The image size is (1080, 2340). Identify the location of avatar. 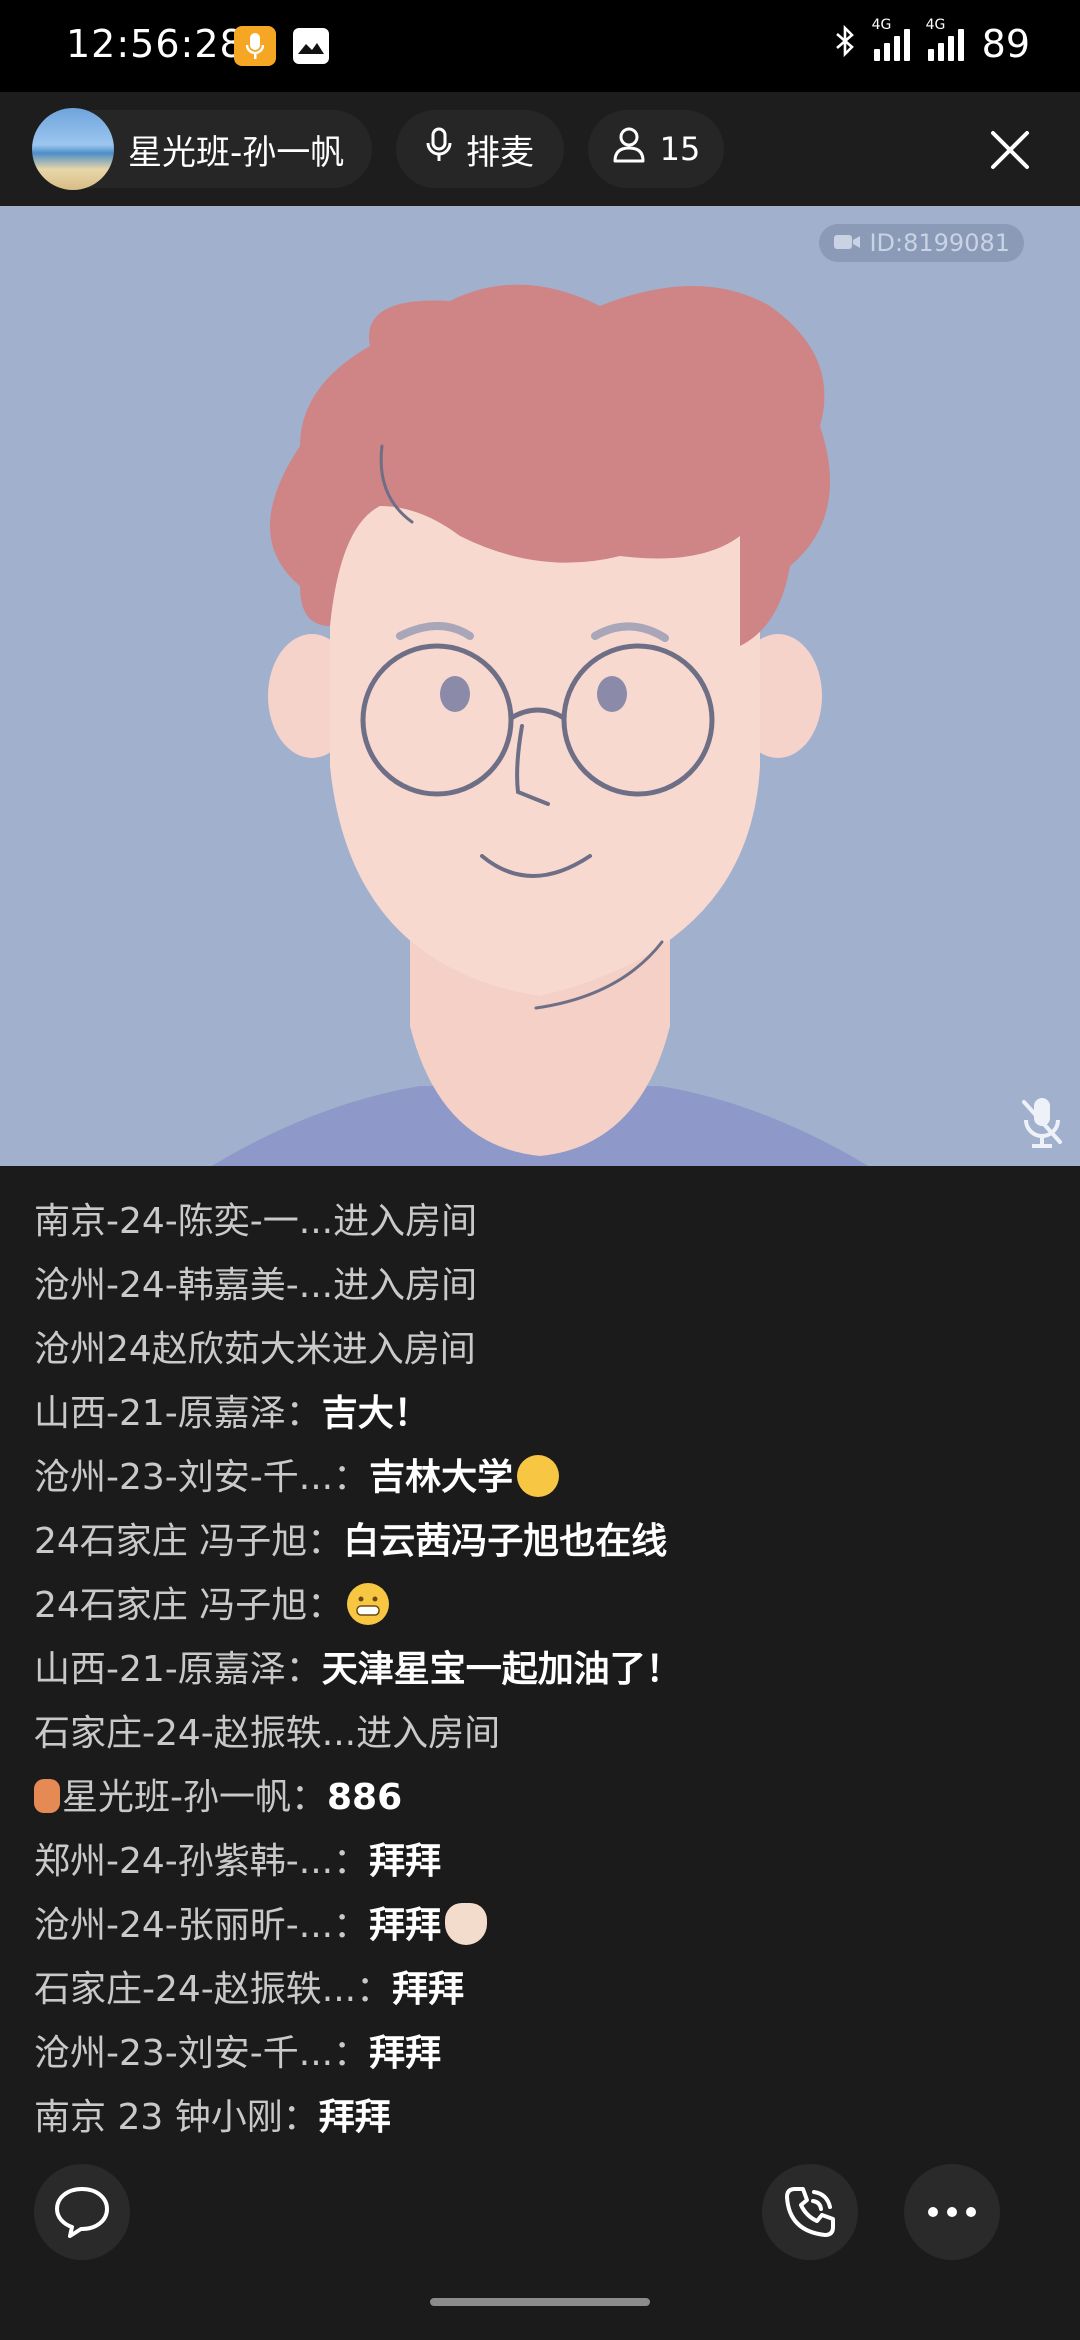
(73, 149).